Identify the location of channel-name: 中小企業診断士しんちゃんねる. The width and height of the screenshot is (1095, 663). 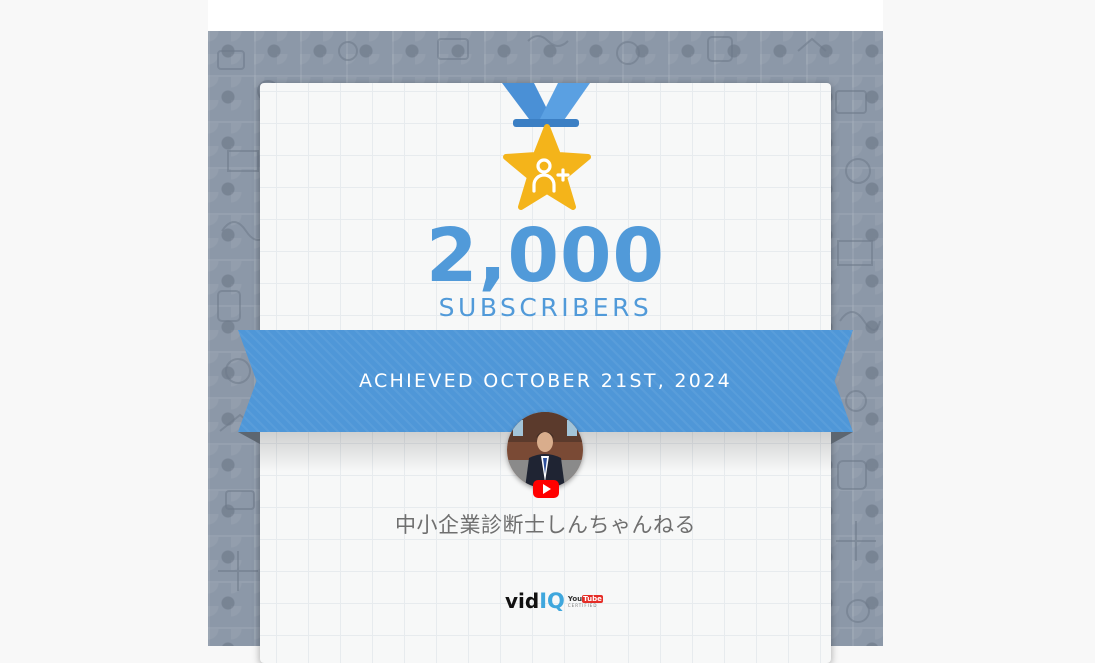
(545, 525).